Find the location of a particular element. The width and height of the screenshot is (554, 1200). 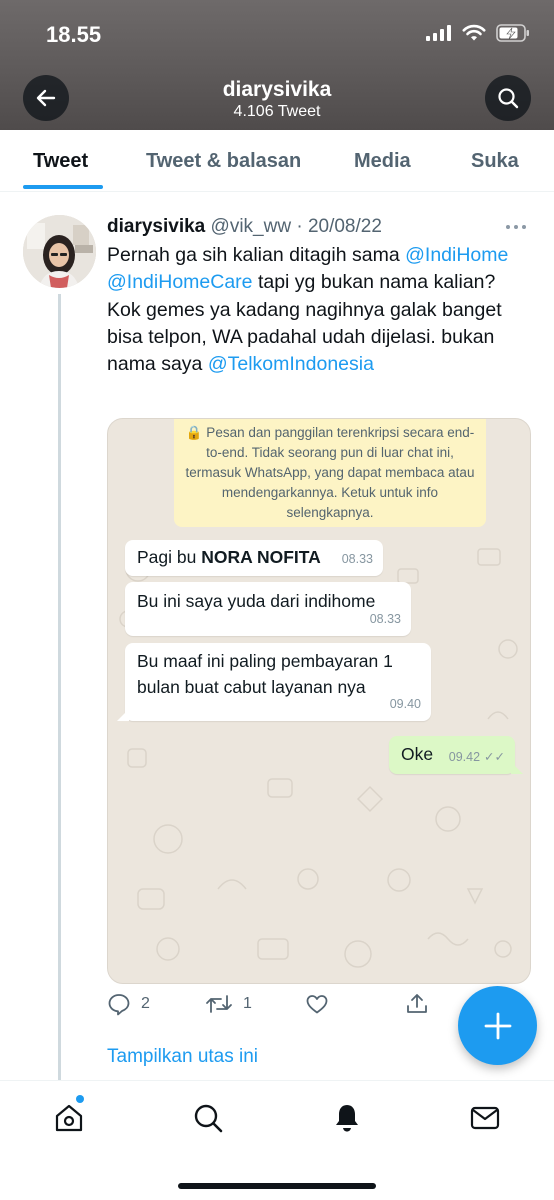

like-icon is located at coordinates (317, 1004).